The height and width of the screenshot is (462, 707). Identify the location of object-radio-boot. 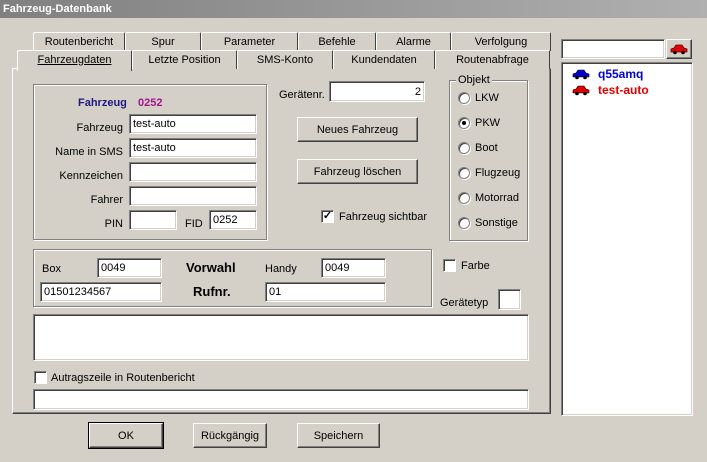
(464, 148).